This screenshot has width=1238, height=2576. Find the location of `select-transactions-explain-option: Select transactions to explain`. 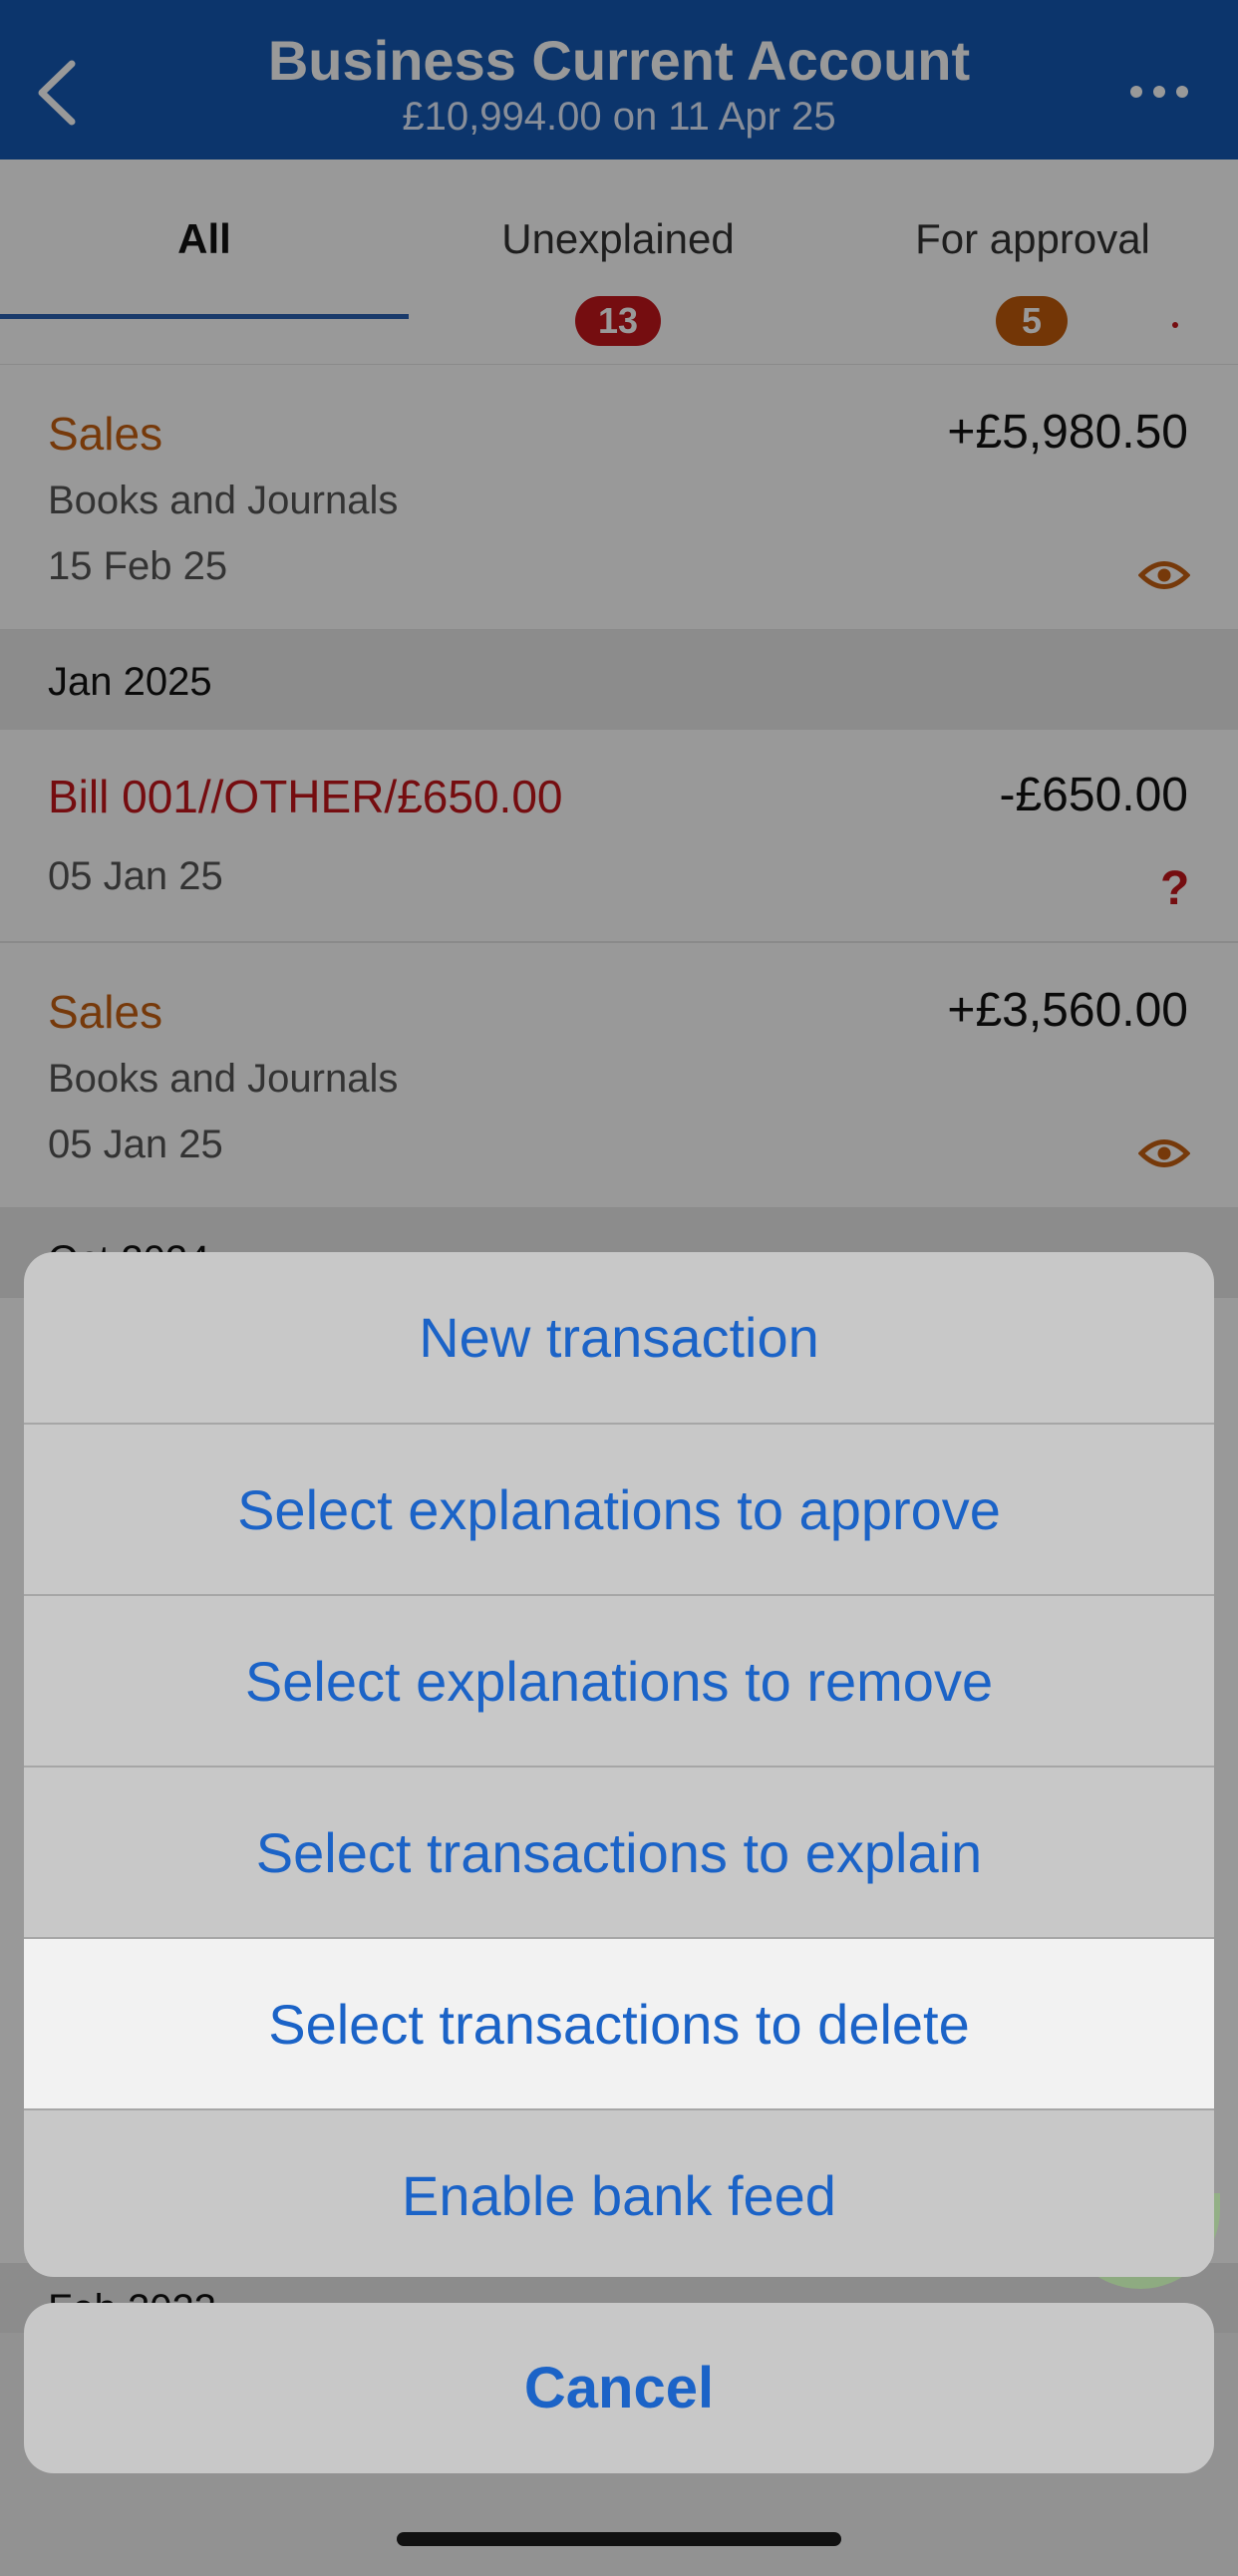

select-transactions-explain-option: Select transactions to explain is located at coordinates (619, 1852).